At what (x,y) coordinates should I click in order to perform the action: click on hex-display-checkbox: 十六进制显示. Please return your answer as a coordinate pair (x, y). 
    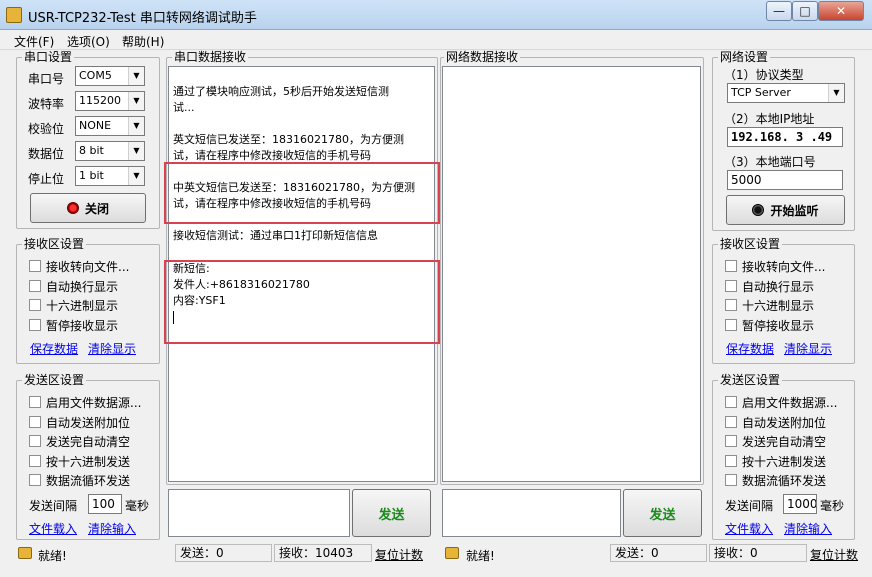
    Looking at the image, I should click on (73, 305).